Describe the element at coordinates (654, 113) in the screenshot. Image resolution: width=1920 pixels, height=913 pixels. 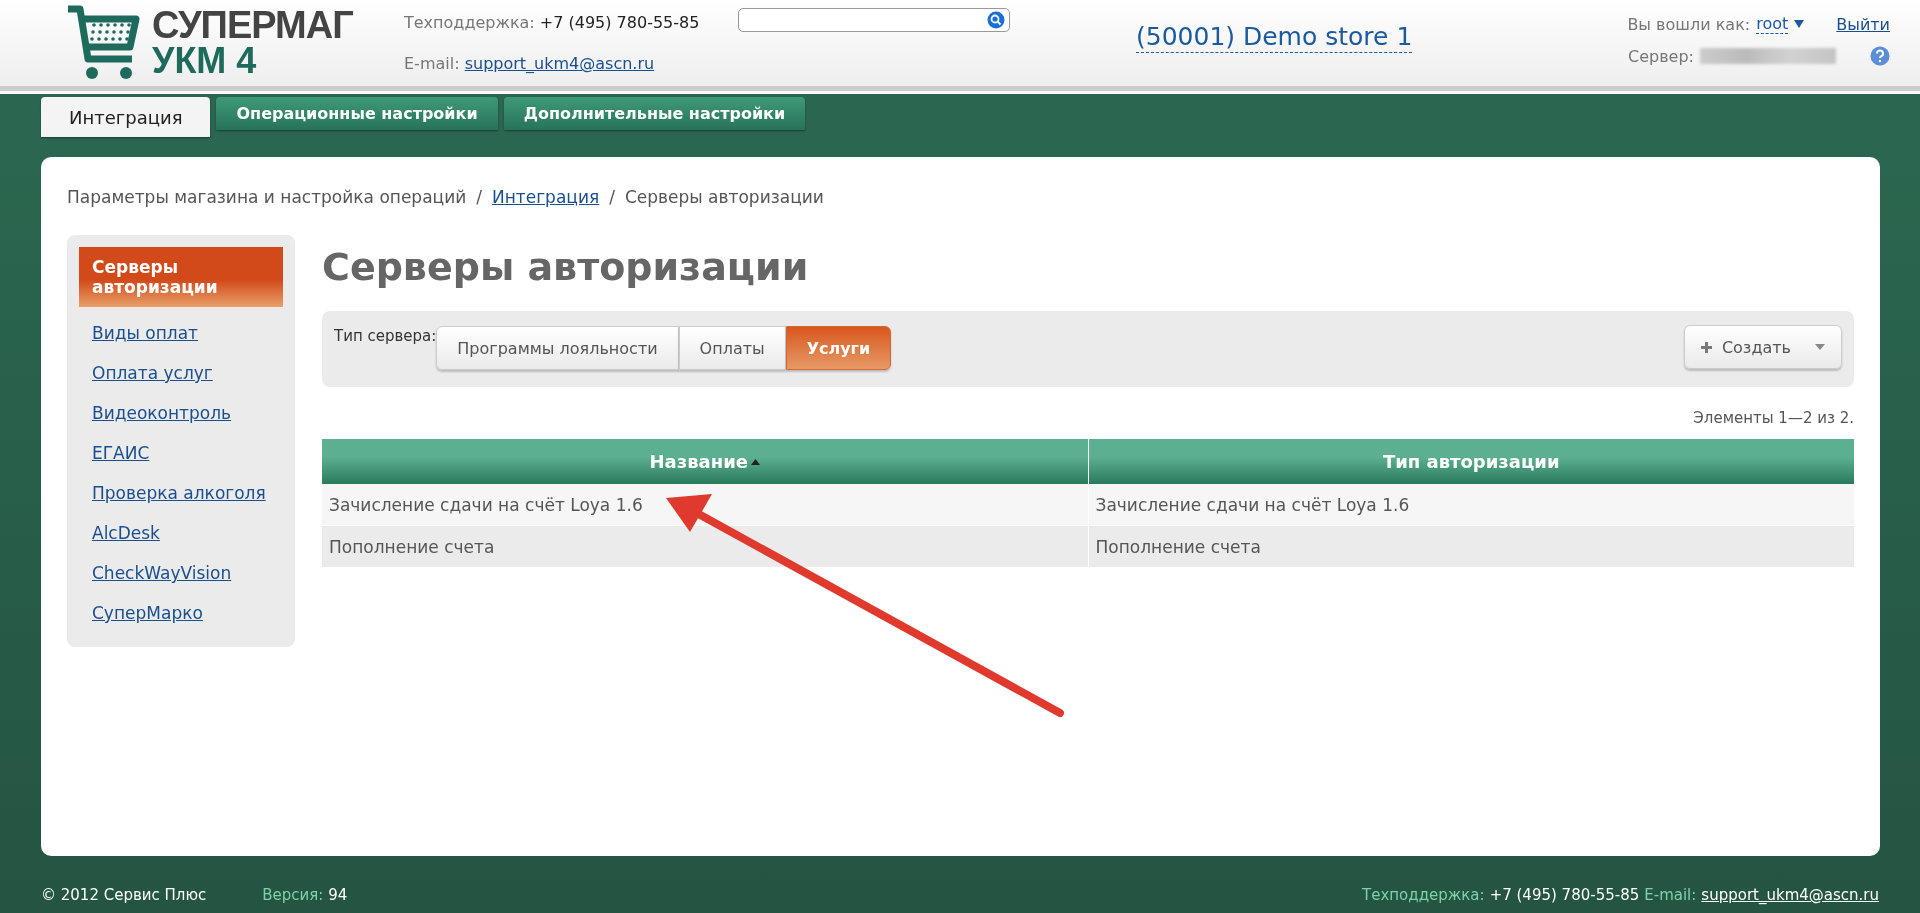
I see `nav-tab: Дополнительные настройки` at that location.